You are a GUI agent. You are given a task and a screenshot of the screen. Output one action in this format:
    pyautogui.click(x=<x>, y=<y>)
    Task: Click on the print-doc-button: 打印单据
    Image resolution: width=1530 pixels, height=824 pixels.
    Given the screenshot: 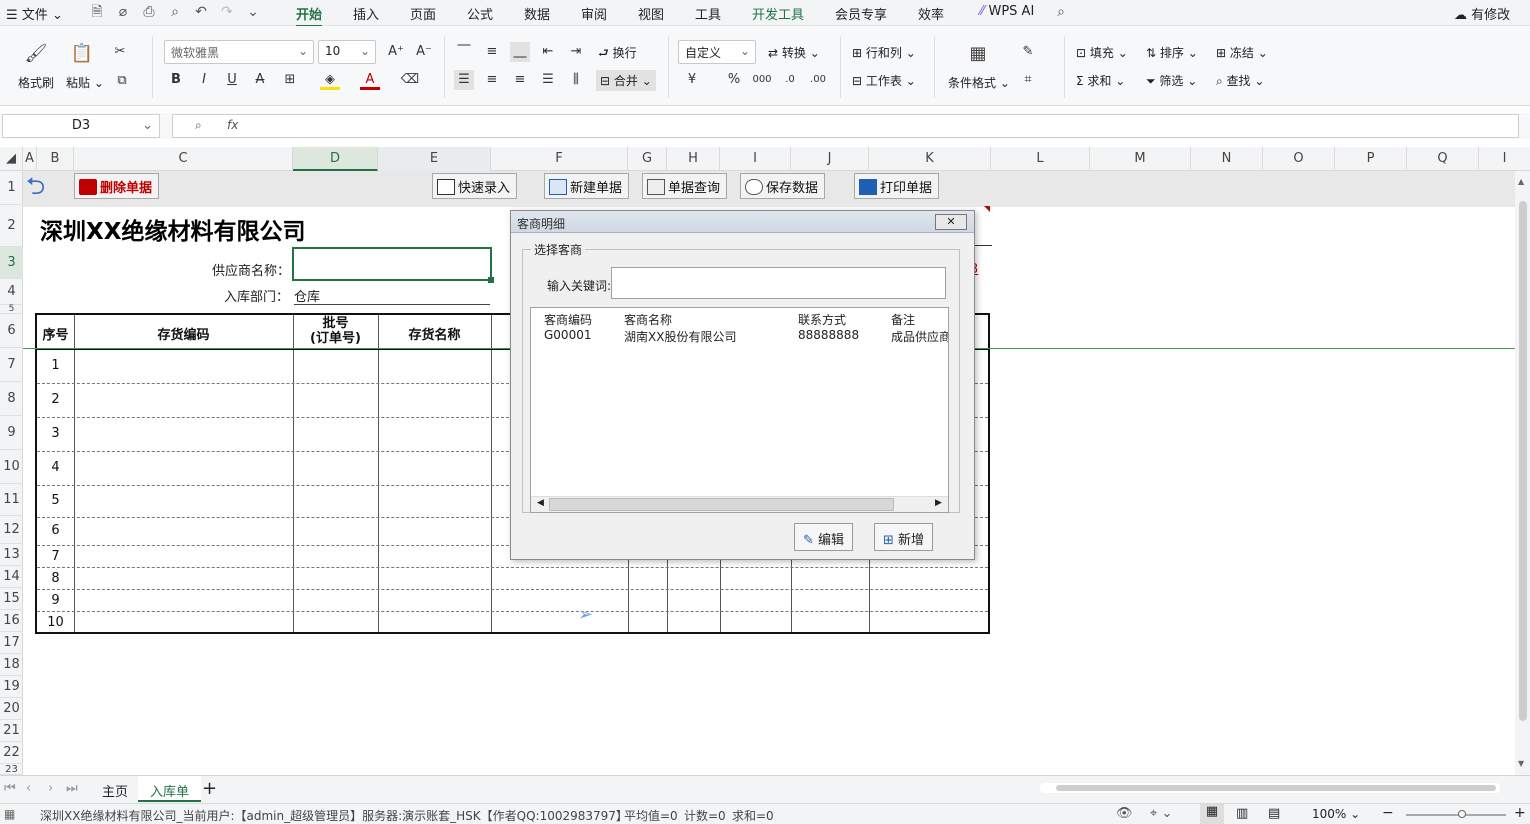 What is the action you would take?
    pyautogui.click(x=897, y=186)
    